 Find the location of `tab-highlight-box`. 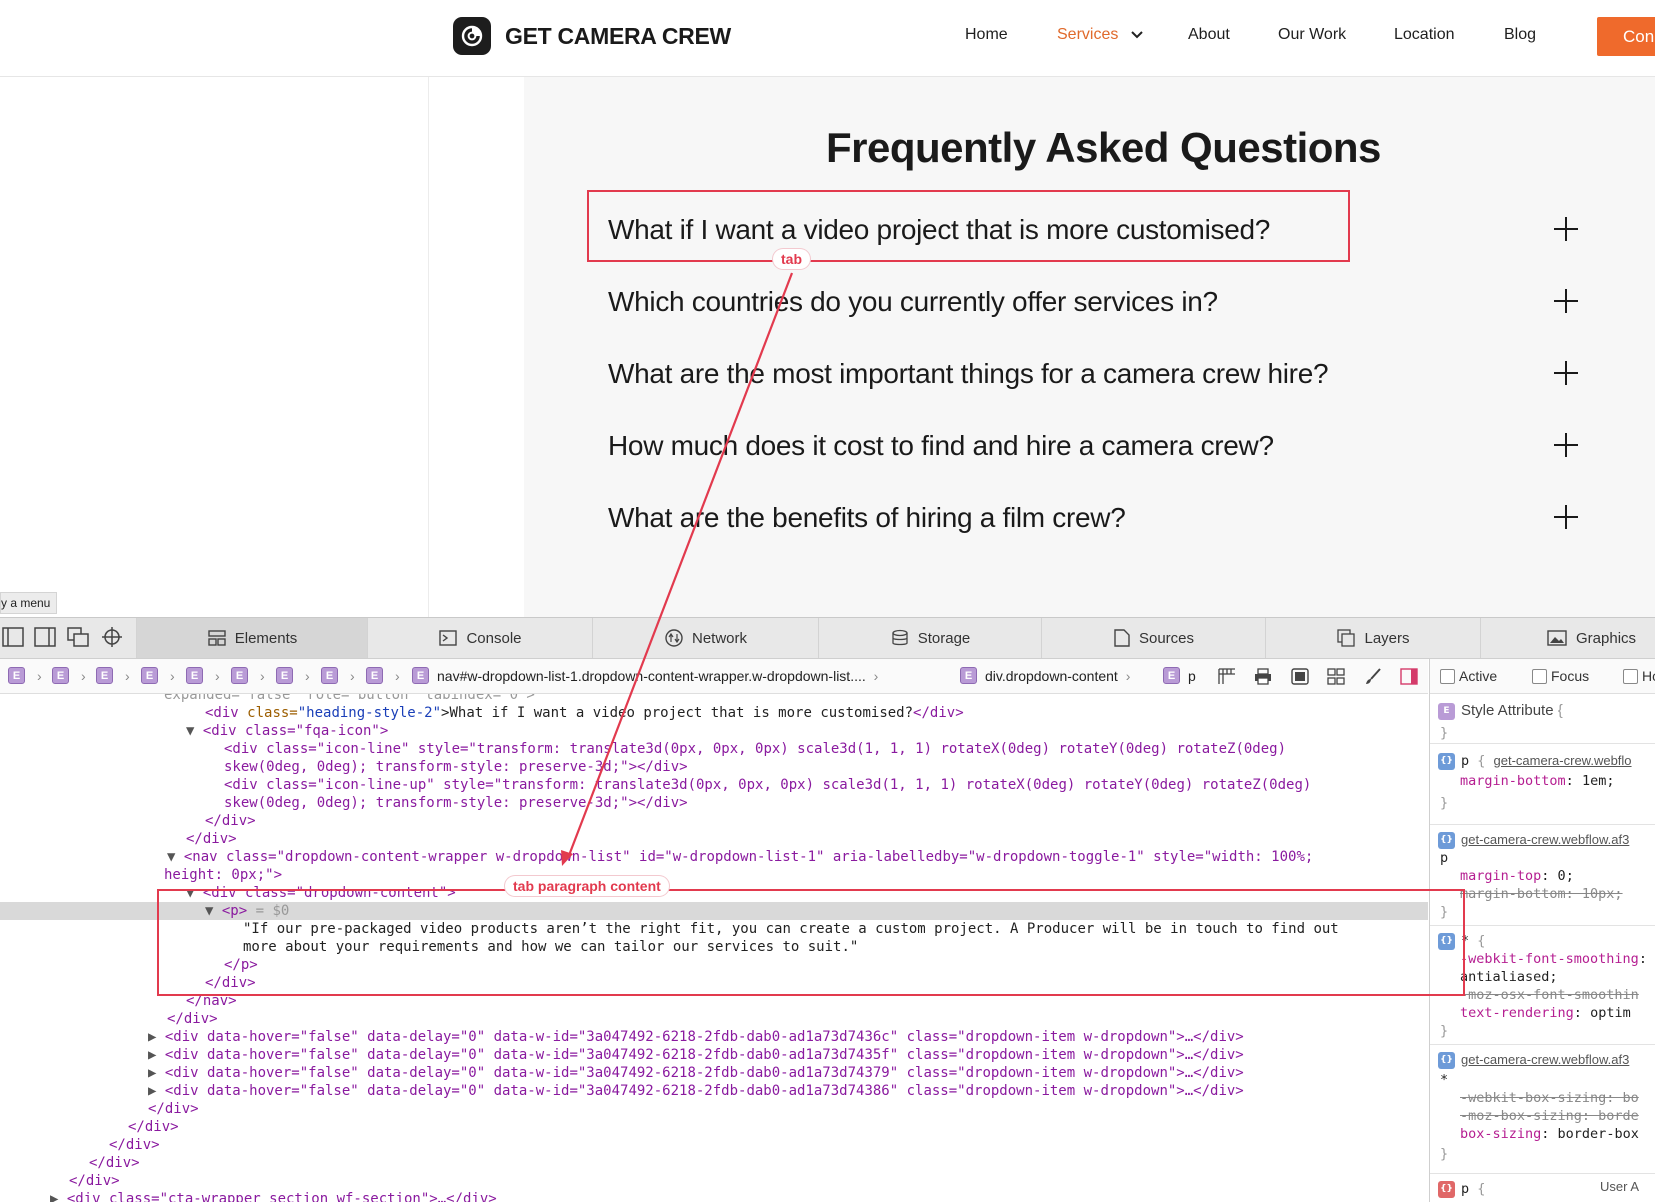

tab-highlight-box is located at coordinates (968, 226).